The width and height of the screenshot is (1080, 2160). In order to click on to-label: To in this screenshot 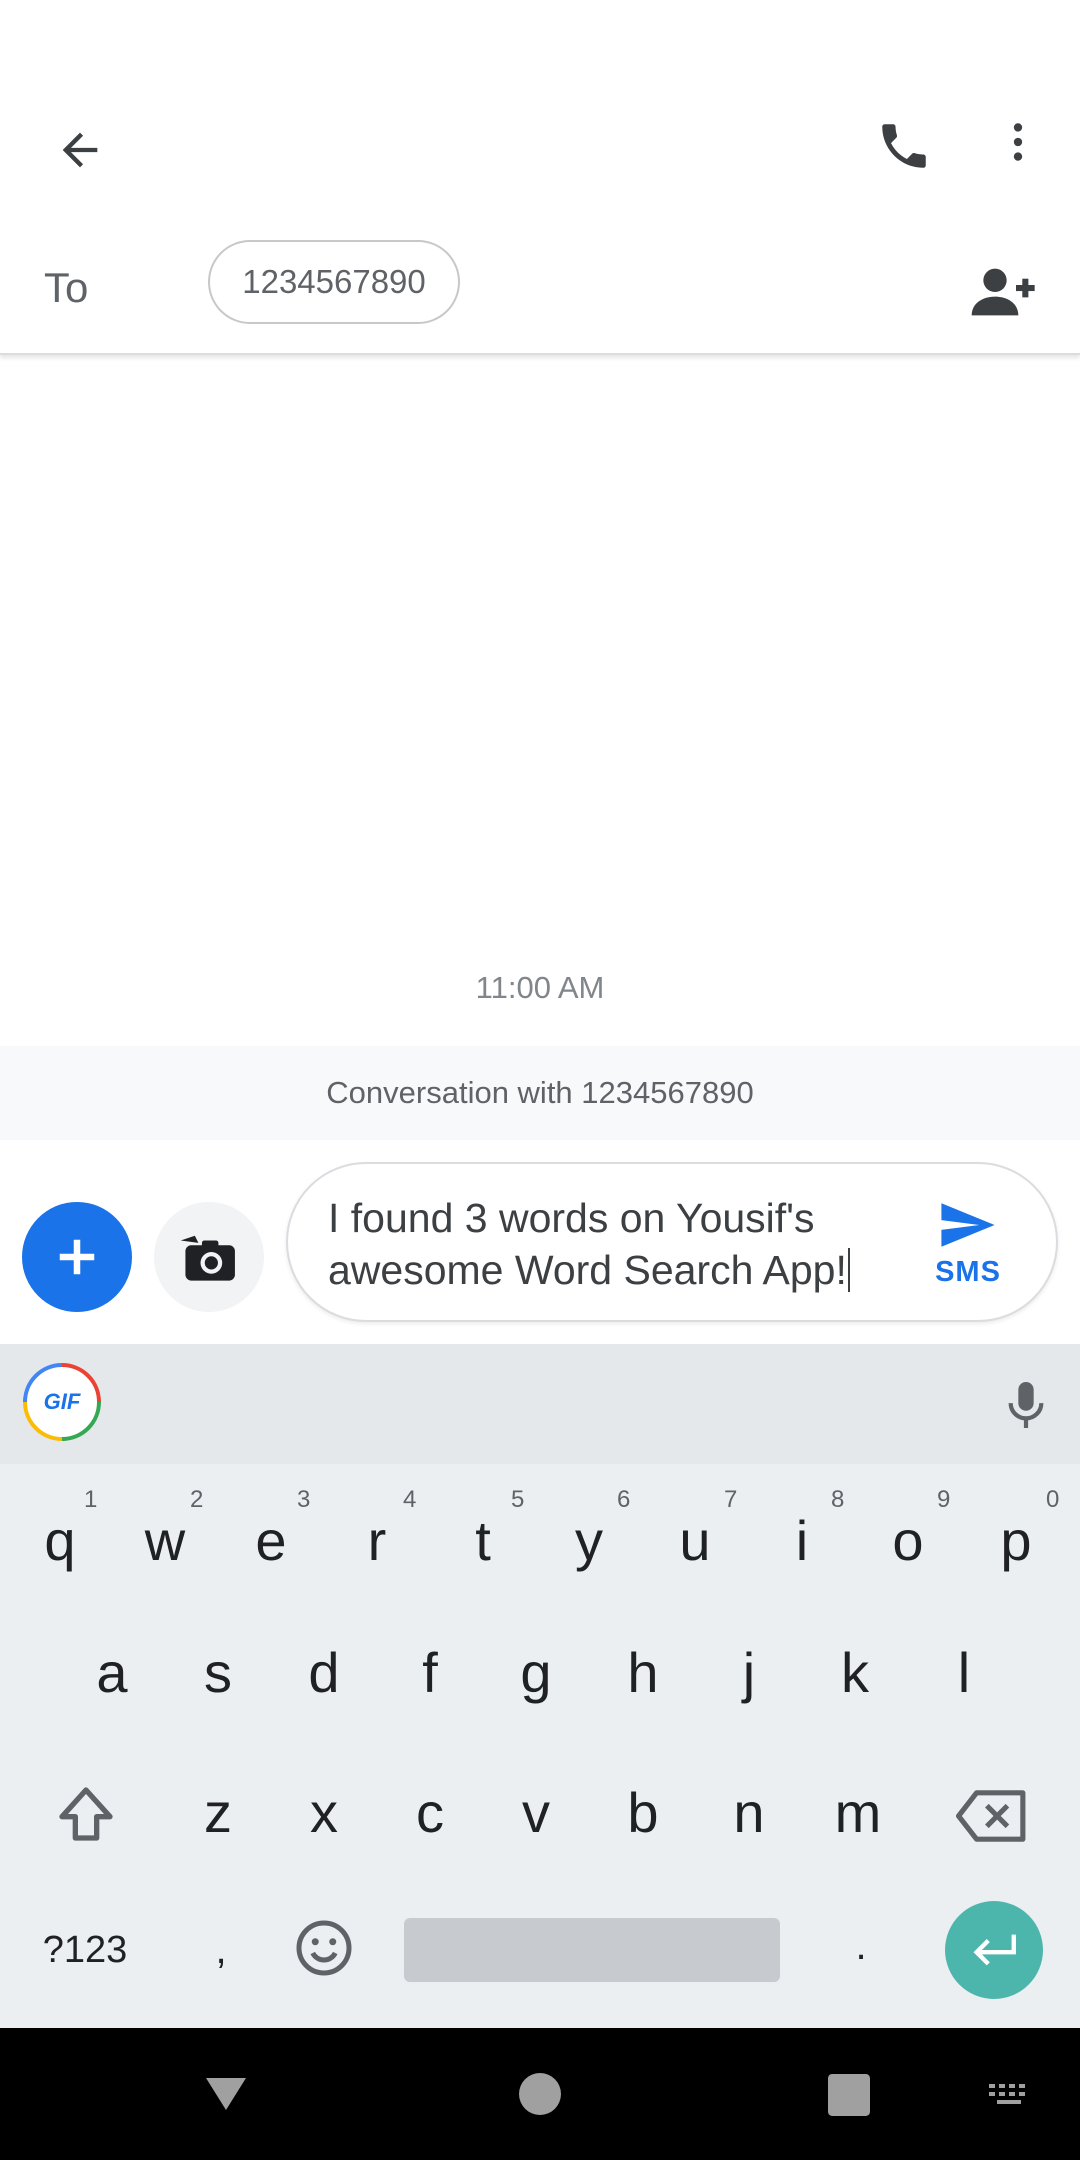, I will do `click(66, 287)`.